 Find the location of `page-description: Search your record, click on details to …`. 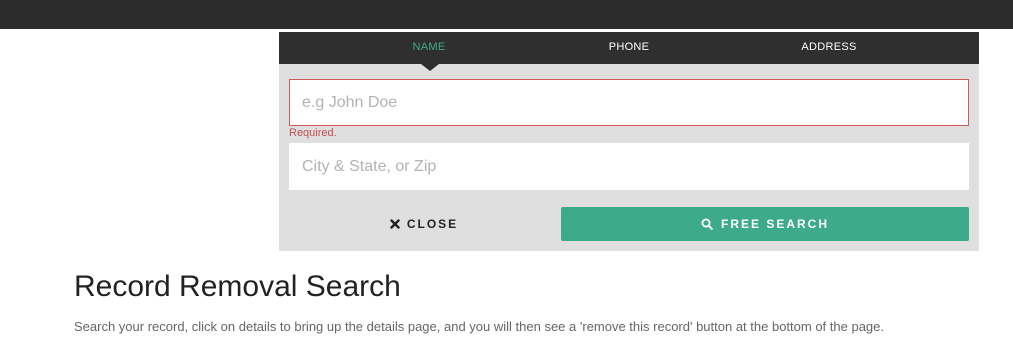

page-description: Search your record, click on details to … is located at coordinates (479, 326).